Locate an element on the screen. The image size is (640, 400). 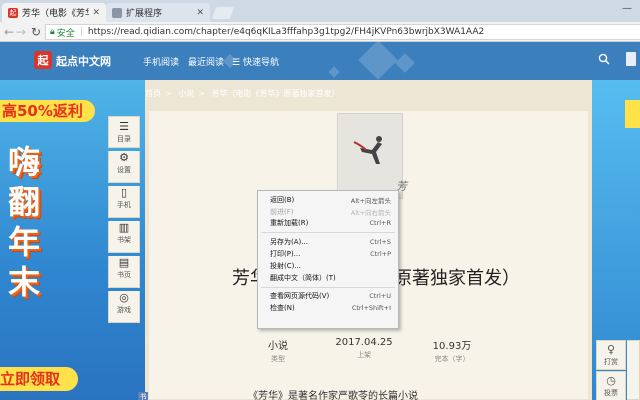
menu-item-shortcut: Ctrl+P is located at coordinates (380, 254).